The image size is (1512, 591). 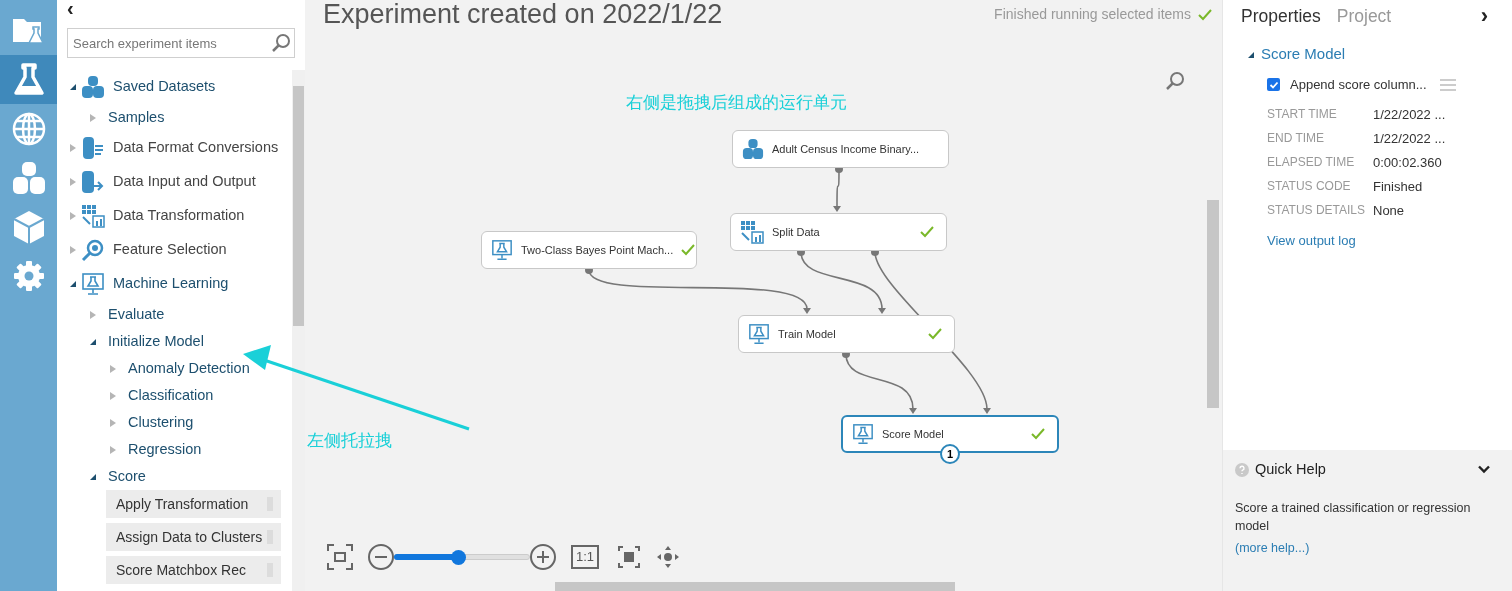 What do you see at coordinates (1311, 163) in the screenshot?
I see `property-label: ELAPSED TIME` at bounding box center [1311, 163].